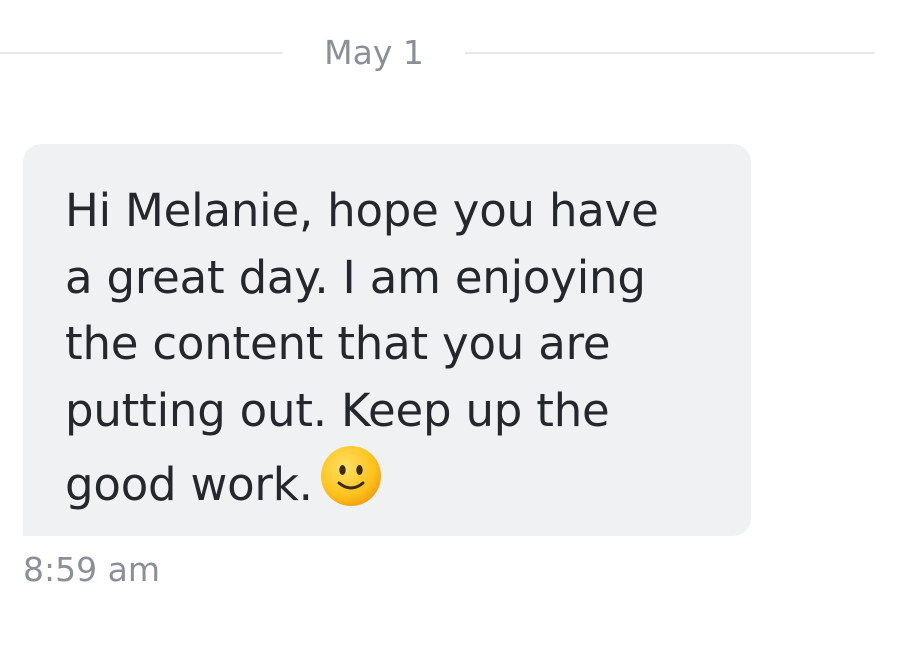  I want to click on message-line: Hi Melanie, hope you have, so click(362, 210).